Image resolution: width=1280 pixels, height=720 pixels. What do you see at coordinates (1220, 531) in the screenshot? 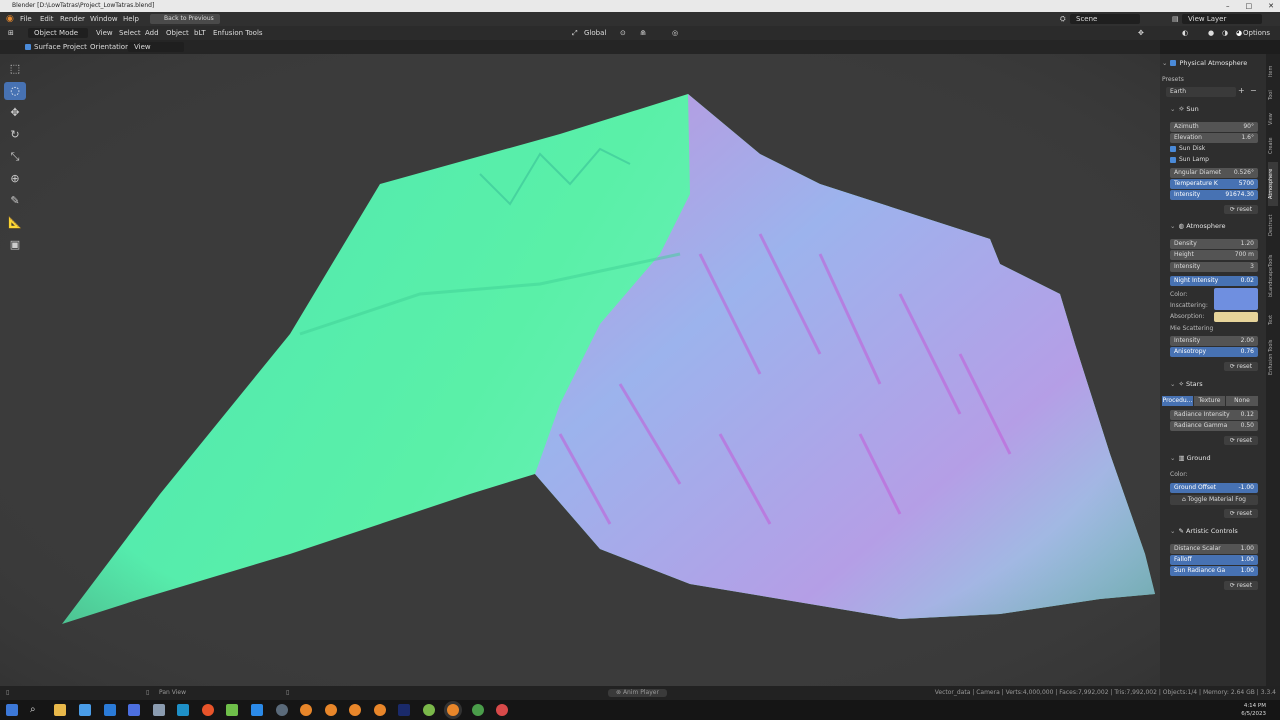
I see `artistic-controls-header: ⌄ ✎ Artistic Controls` at bounding box center [1220, 531].